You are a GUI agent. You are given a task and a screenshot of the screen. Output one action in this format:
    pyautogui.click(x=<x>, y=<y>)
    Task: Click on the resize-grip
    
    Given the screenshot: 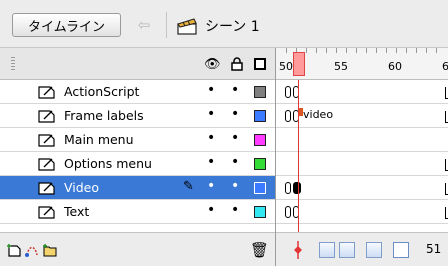 What is the action you would take?
    pyautogui.click(x=13, y=64)
    